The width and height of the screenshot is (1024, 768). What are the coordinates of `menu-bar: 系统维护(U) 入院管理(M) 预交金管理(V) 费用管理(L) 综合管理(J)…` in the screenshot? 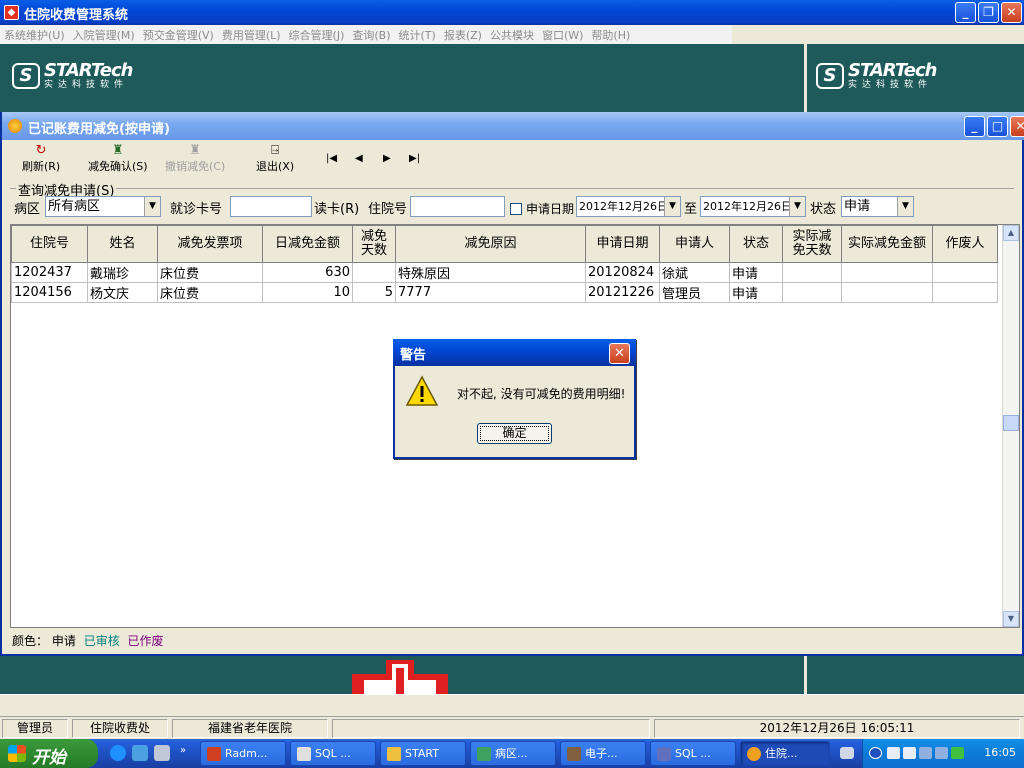 It's located at (512, 34).